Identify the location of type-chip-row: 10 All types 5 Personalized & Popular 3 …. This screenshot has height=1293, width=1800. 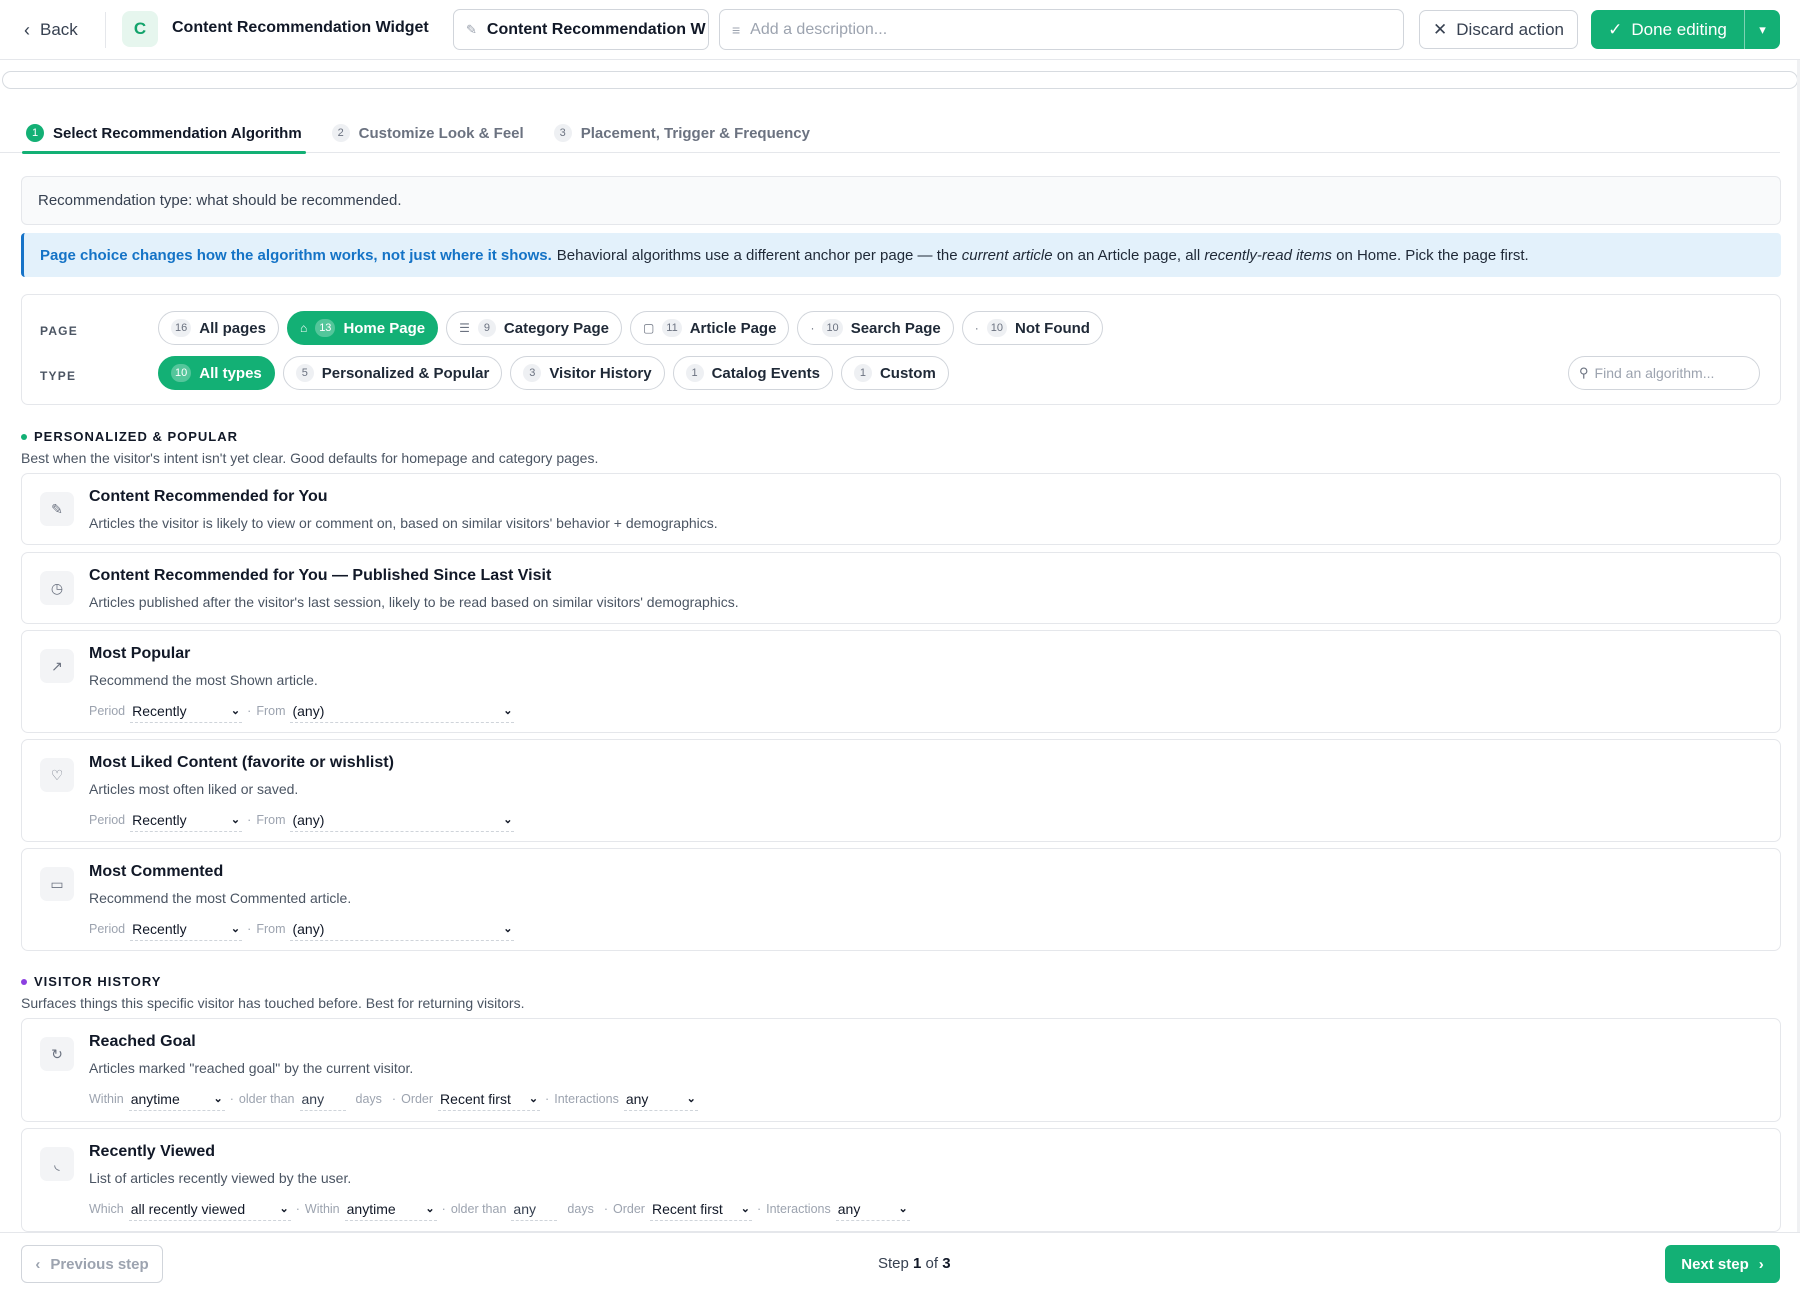
(553, 373).